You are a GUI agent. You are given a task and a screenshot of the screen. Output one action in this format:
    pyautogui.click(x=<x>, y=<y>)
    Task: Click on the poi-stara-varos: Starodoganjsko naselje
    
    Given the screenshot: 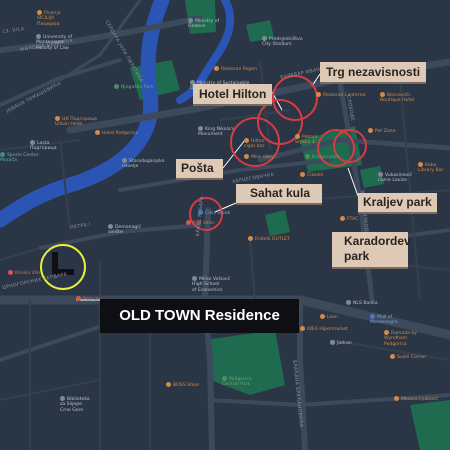 What is the action you would take?
    pyautogui.click(x=143, y=164)
    